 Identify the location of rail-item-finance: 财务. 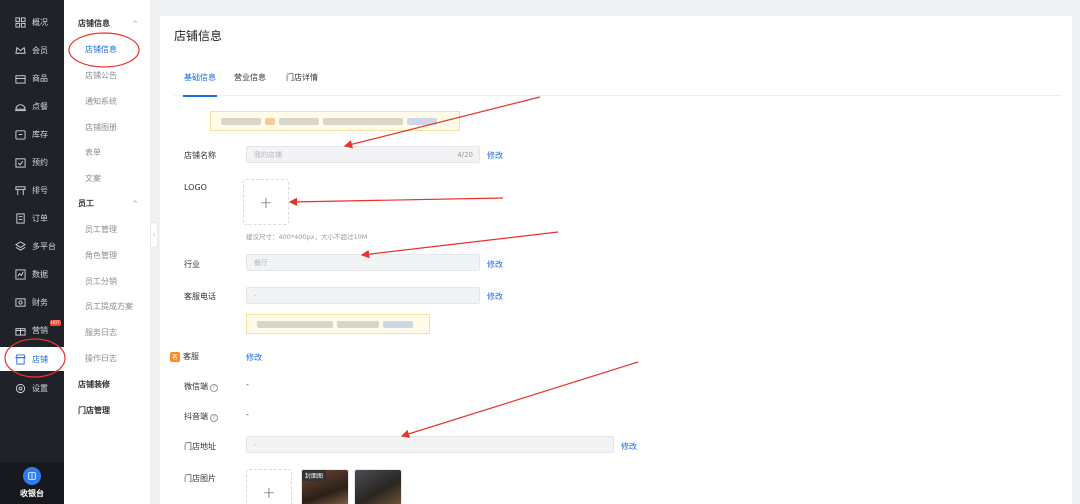
(32, 302).